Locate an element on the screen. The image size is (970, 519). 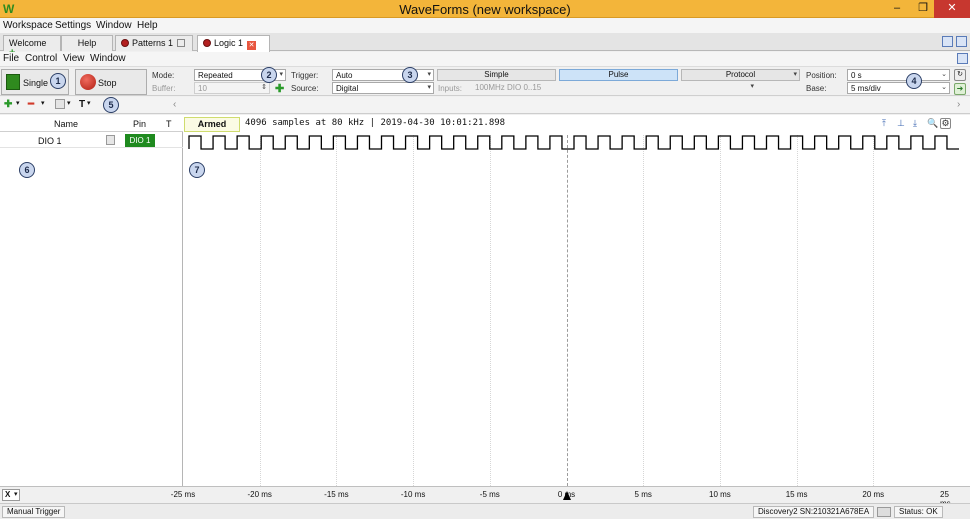
close-tab-icon: ✕ is located at coordinates (252, 45).